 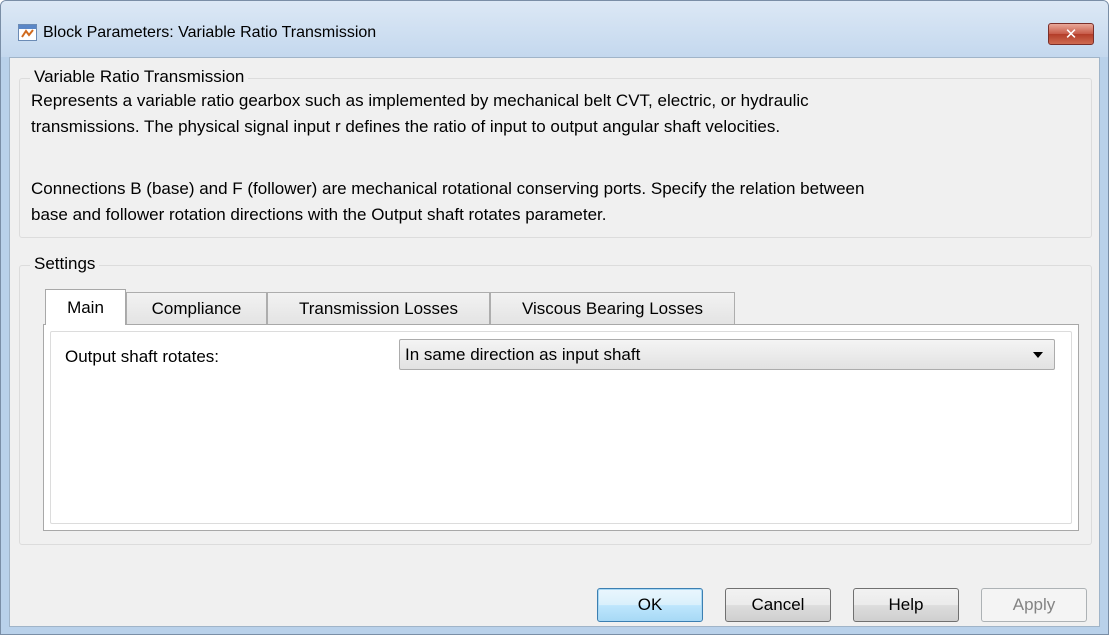 What do you see at coordinates (142, 356) in the screenshot?
I see `output-shaft-label: Output shaft rotates:` at bounding box center [142, 356].